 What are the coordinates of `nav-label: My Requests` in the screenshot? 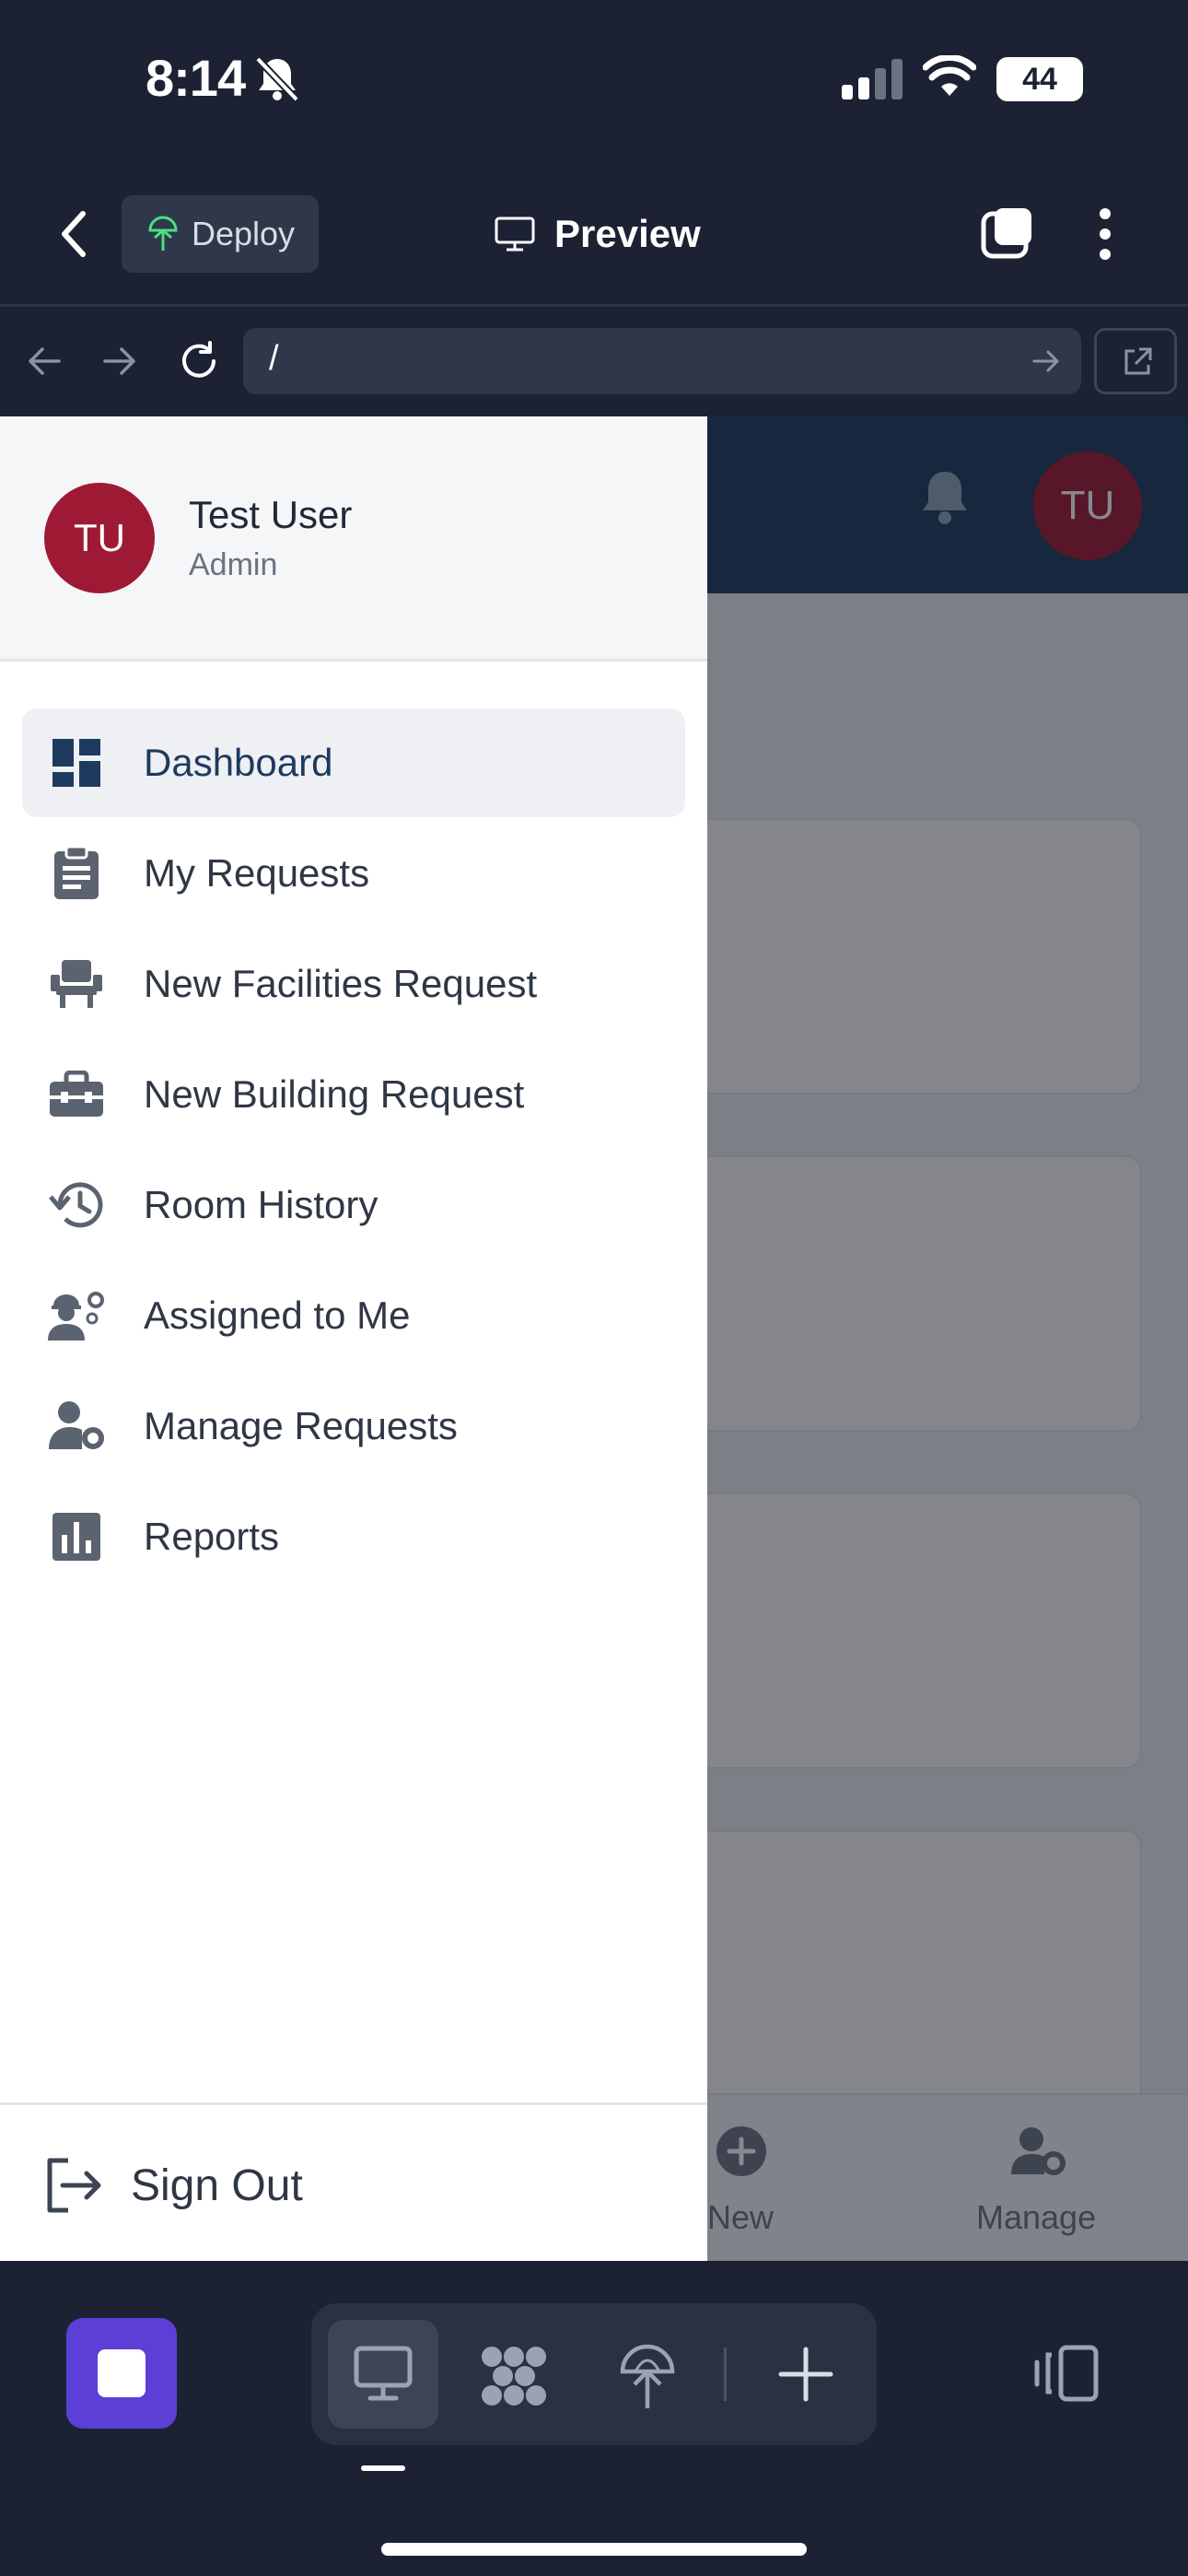 It's located at (257, 873).